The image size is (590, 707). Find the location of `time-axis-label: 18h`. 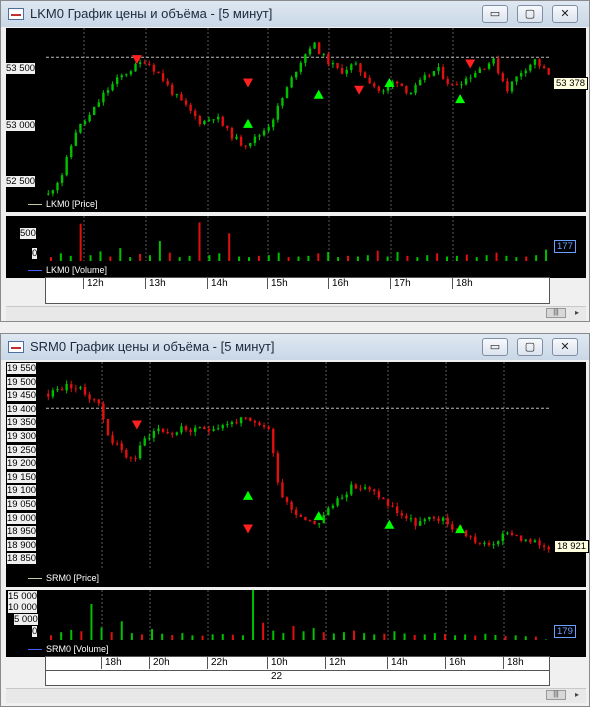

time-axis-label: 18h is located at coordinates (515, 662).